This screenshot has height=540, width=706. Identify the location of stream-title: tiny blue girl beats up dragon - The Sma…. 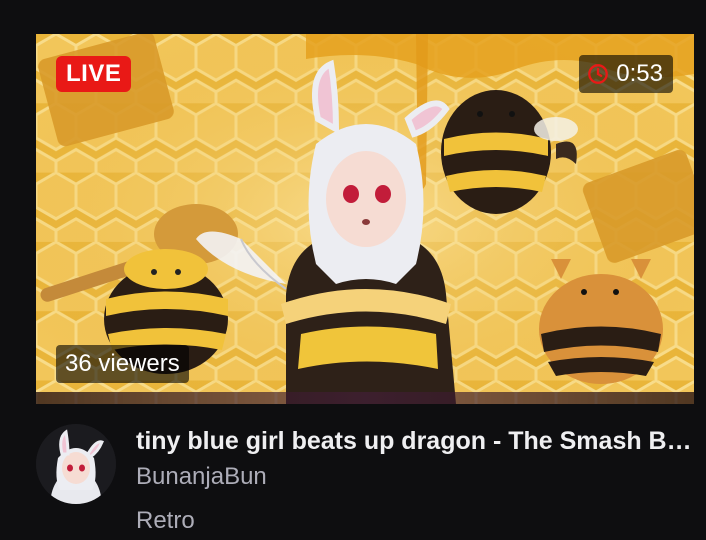
(416, 441).